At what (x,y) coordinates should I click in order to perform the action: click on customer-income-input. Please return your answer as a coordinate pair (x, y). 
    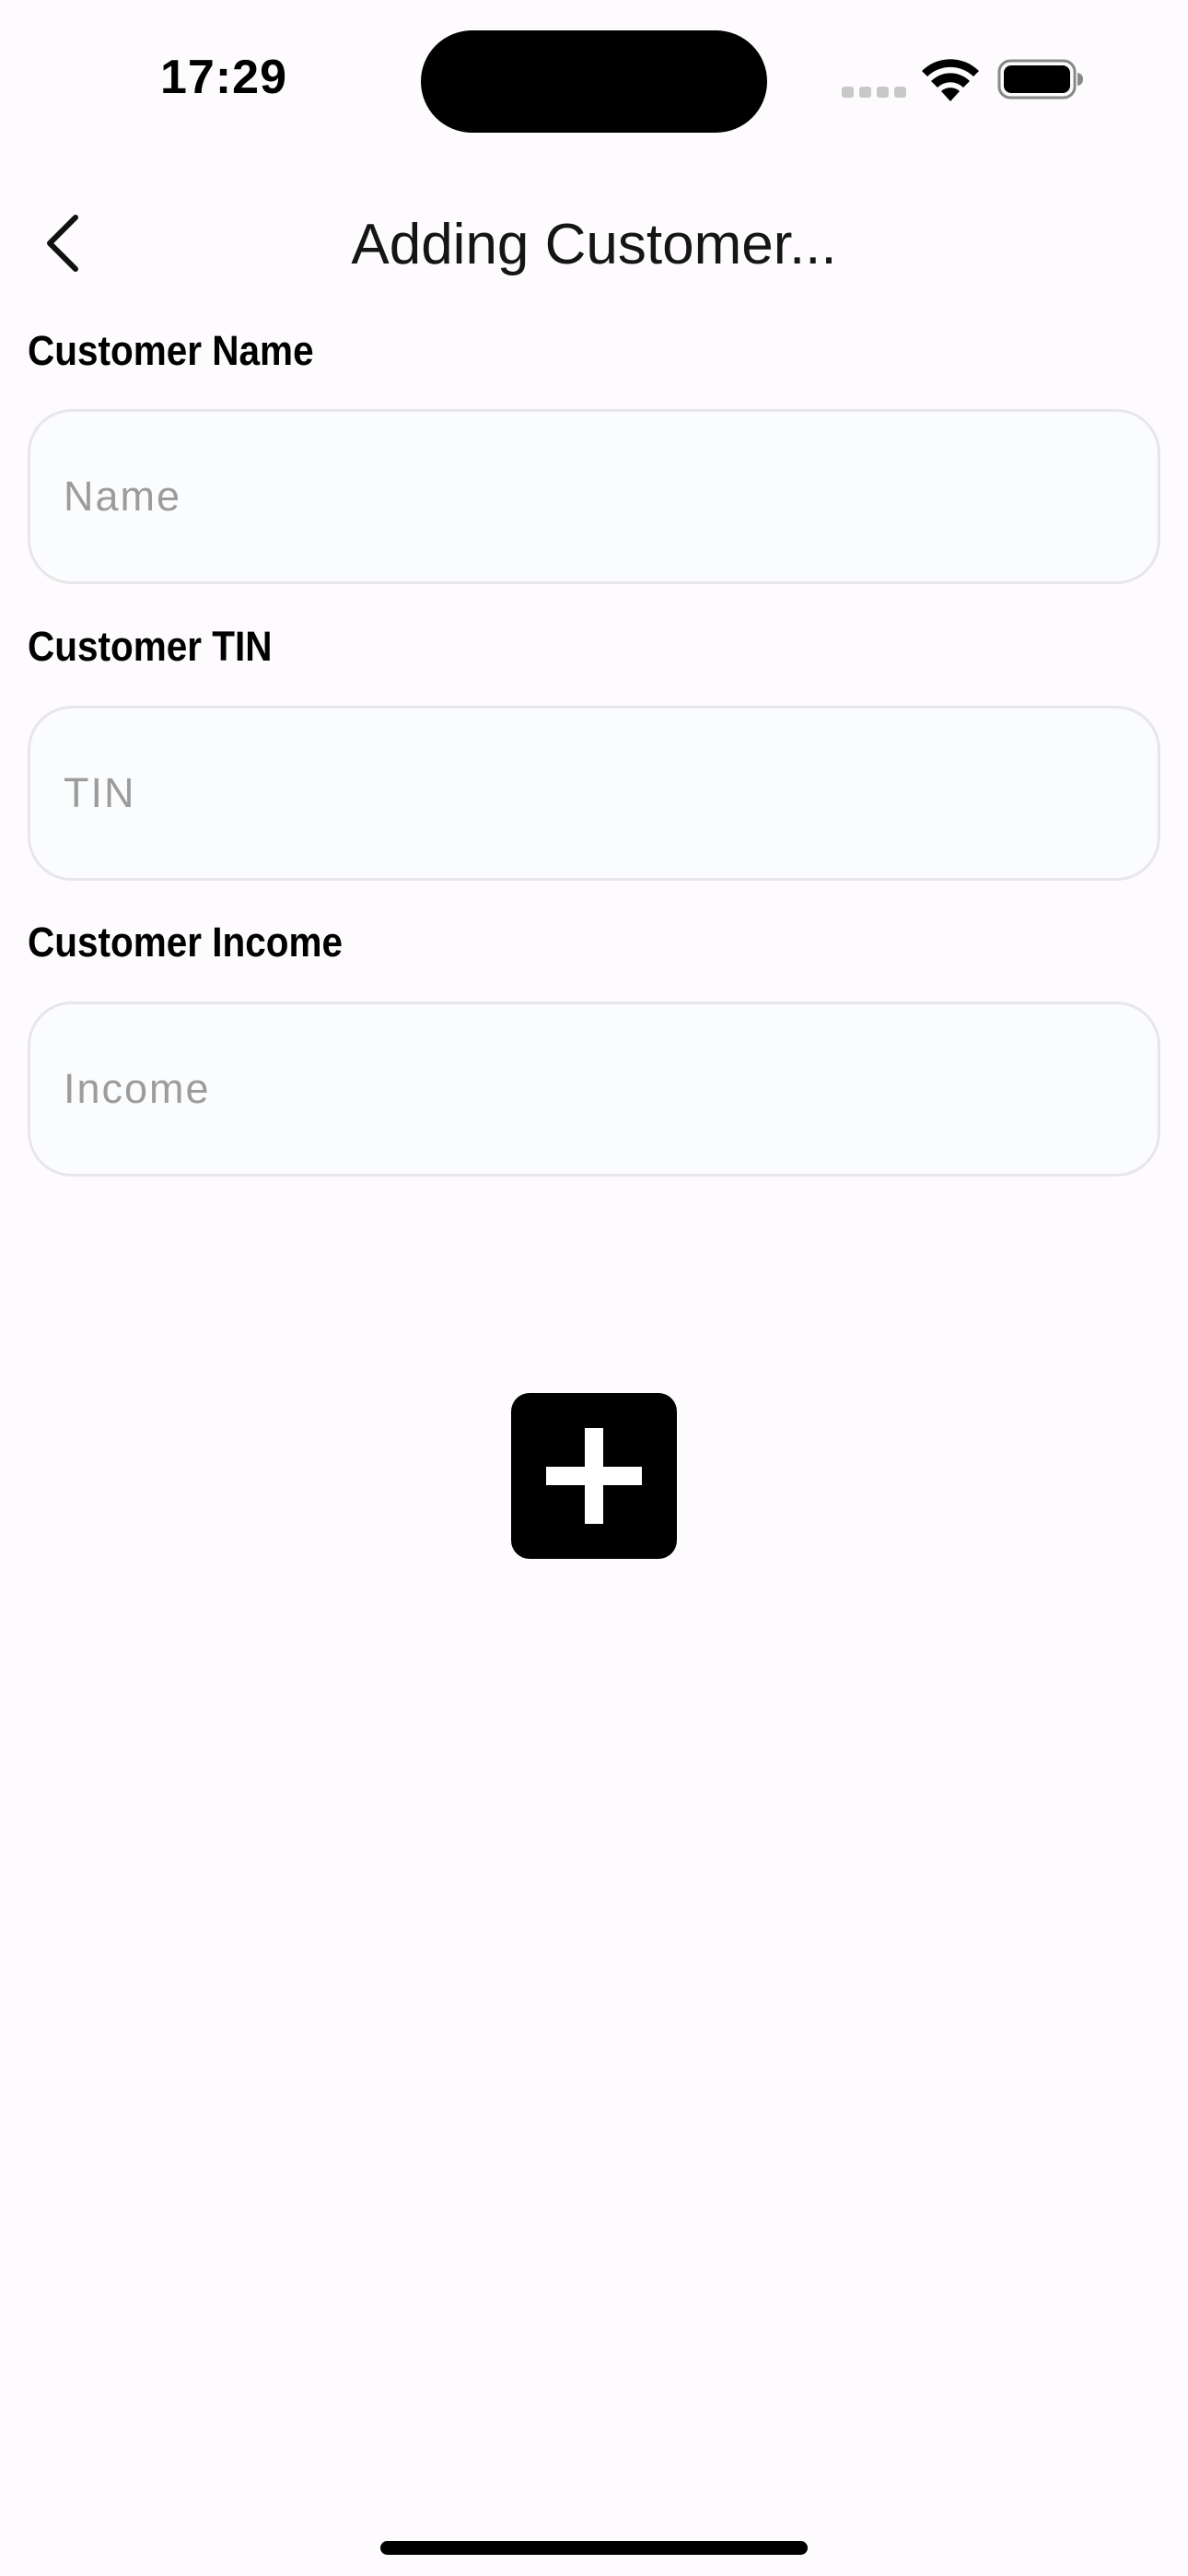
    Looking at the image, I should click on (594, 1089).